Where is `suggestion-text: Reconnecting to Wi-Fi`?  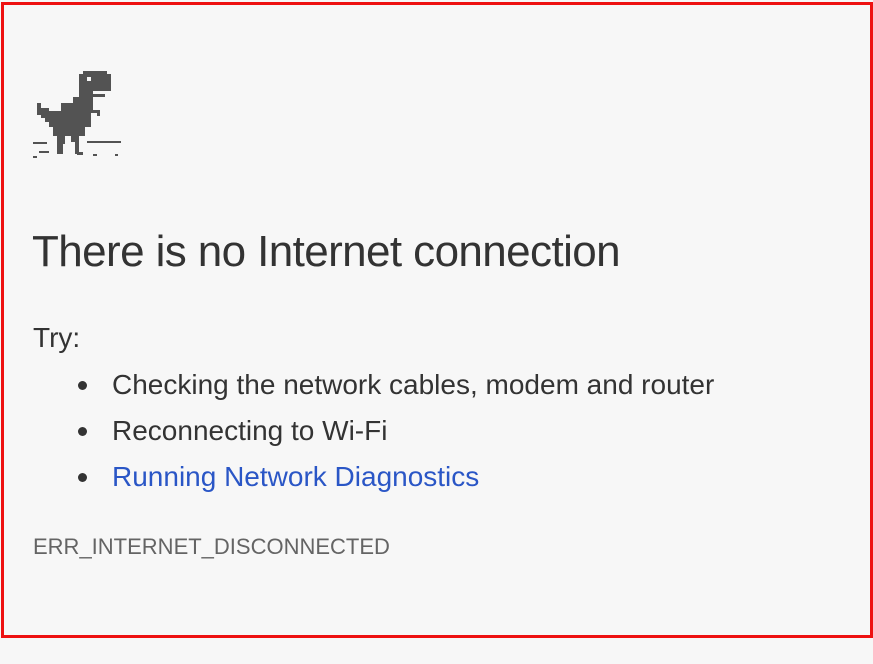
suggestion-text: Reconnecting to Wi-Fi is located at coordinates (250, 430).